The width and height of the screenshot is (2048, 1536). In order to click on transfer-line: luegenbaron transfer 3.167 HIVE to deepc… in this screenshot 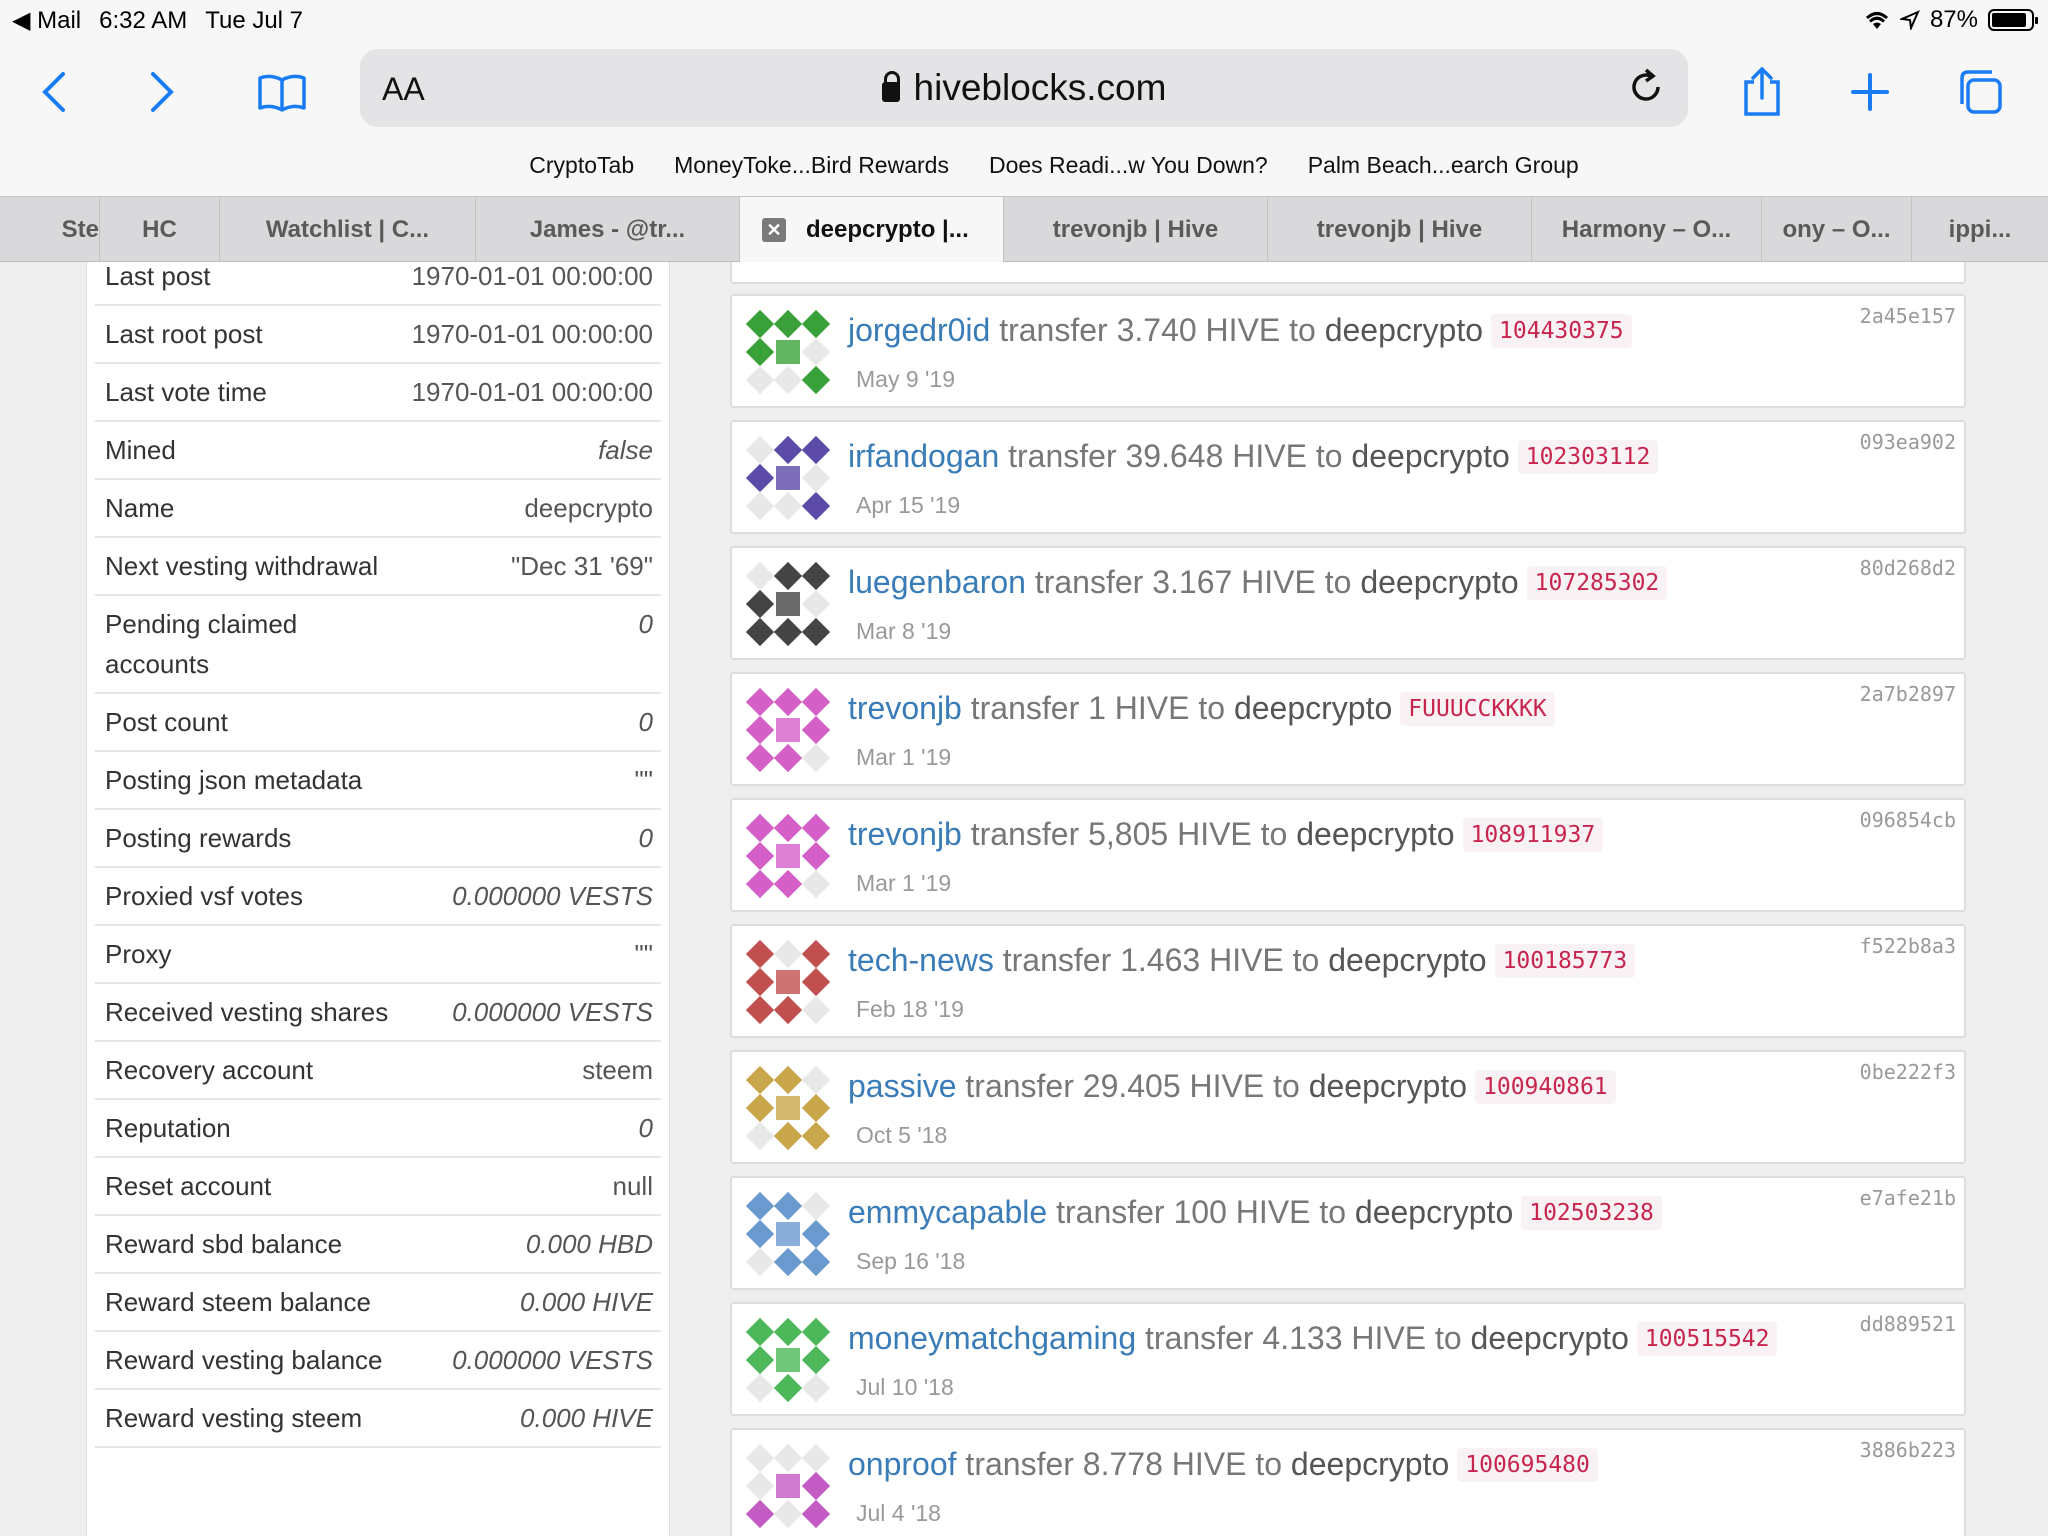, I will do `click(1258, 582)`.